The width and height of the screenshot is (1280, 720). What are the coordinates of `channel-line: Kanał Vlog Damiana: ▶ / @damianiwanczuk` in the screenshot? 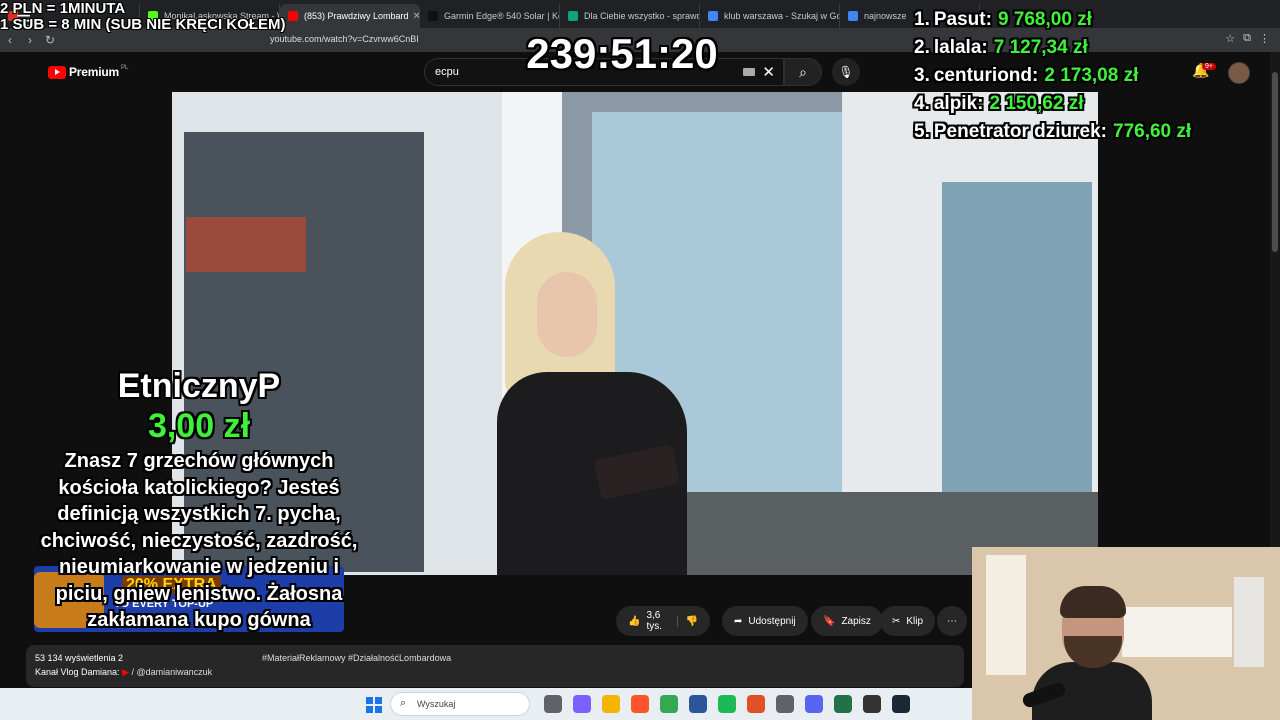 It's located at (124, 672).